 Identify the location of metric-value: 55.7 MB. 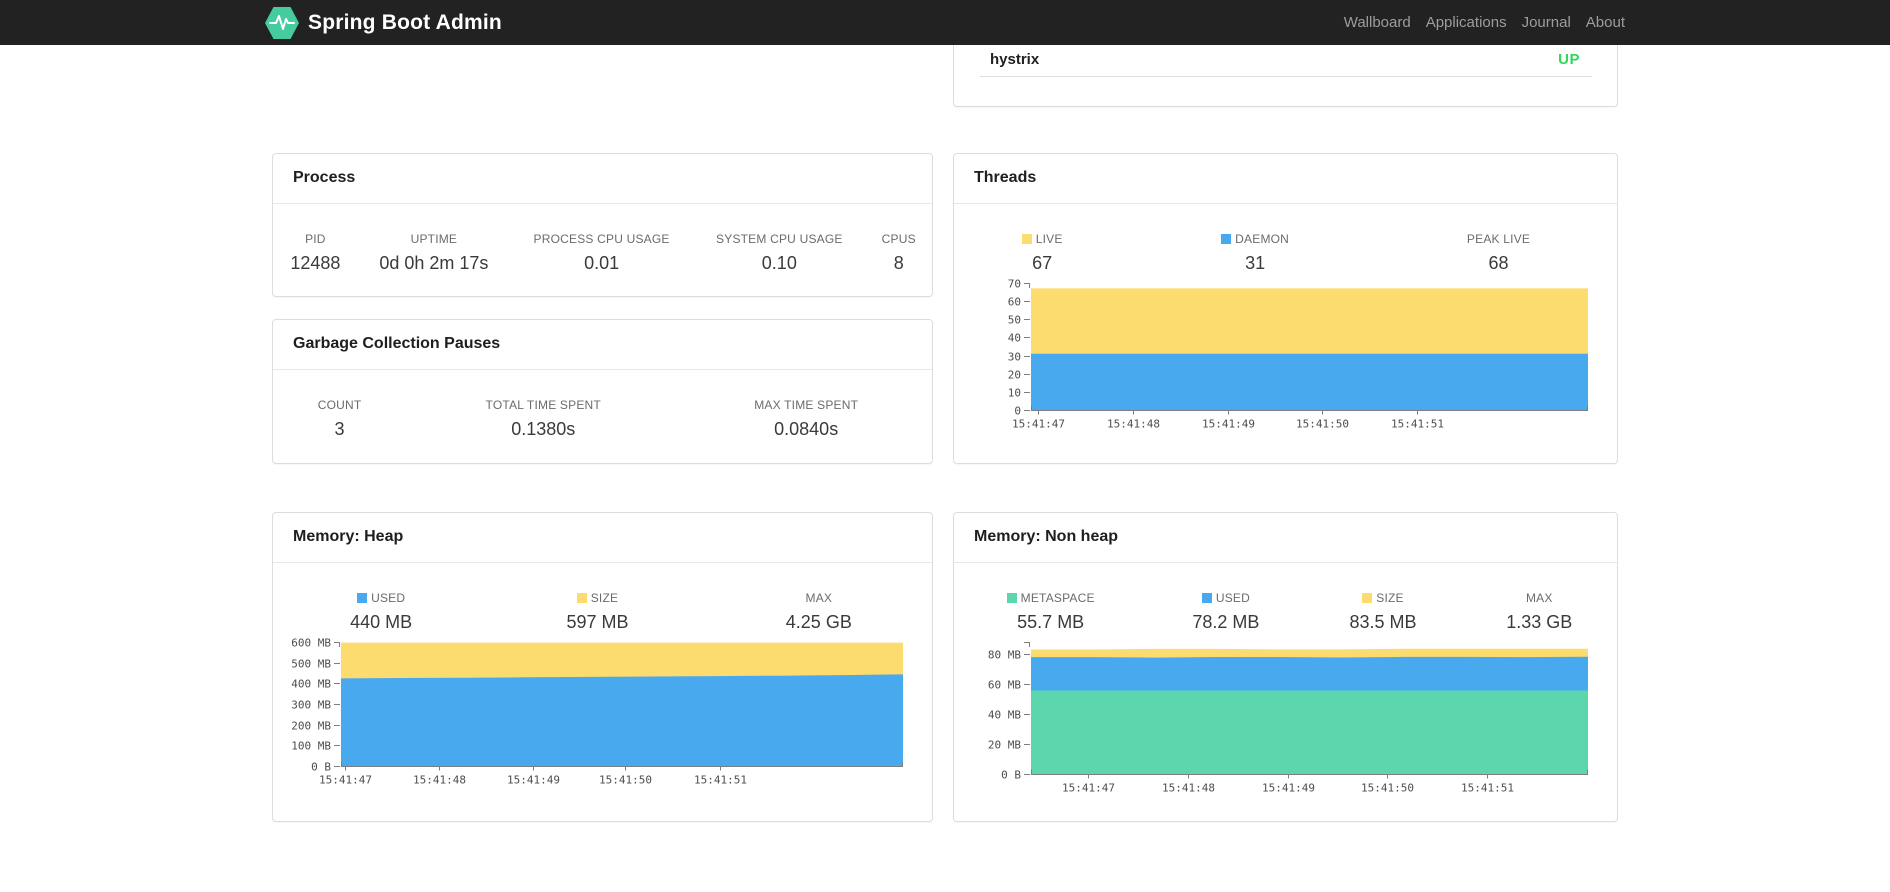
(1051, 622).